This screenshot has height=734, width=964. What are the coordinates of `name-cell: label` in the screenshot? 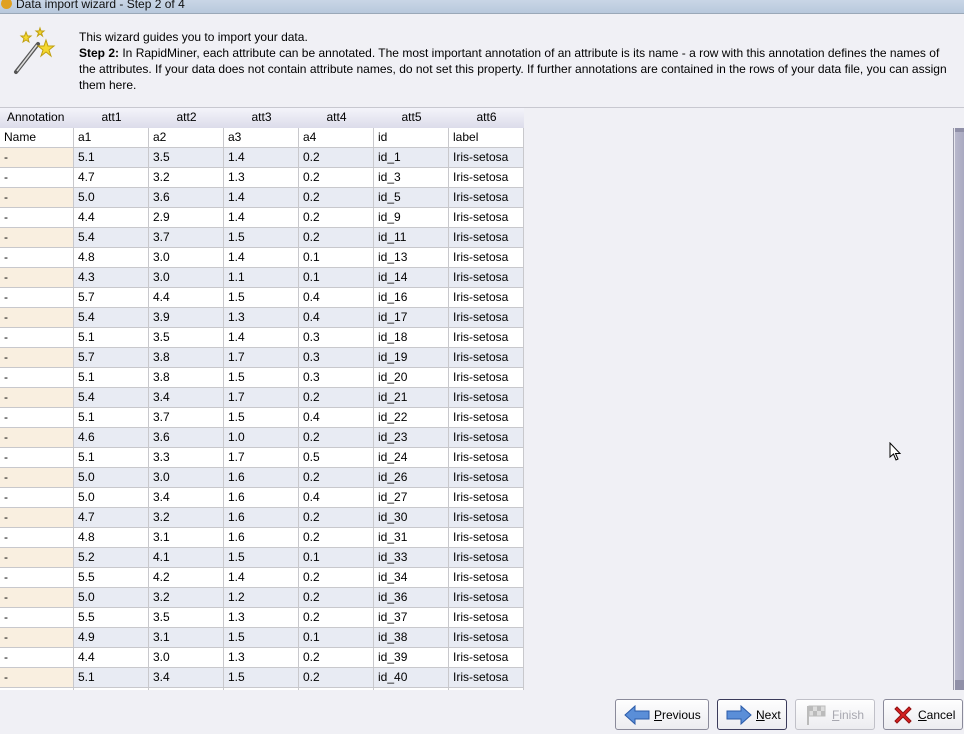 It's located at (486, 138).